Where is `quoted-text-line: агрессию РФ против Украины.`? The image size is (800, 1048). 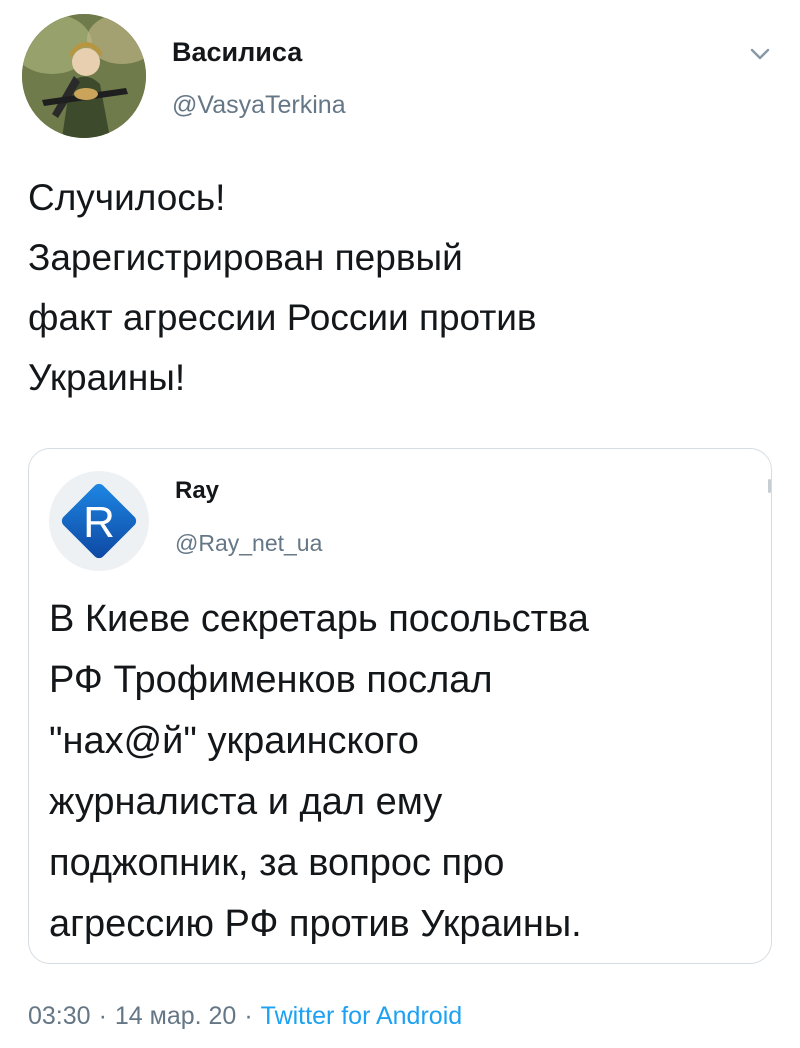 quoted-text-line: агрессию РФ против Украины. is located at coordinates (315, 924).